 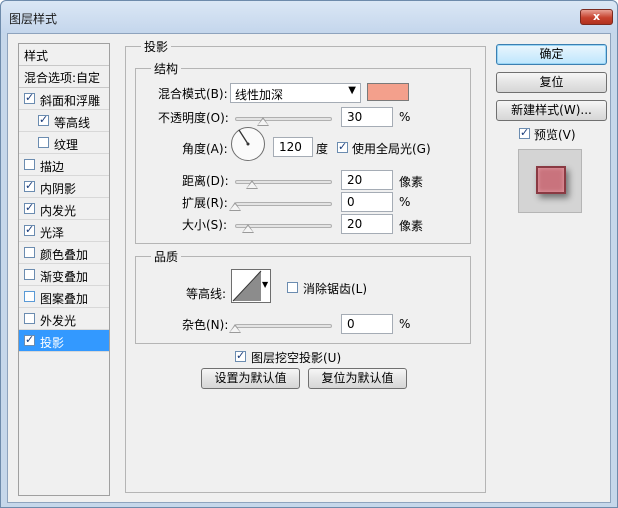 What do you see at coordinates (52, 343) in the screenshot?
I see `style-item-label: 投影` at bounding box center [52, 343].